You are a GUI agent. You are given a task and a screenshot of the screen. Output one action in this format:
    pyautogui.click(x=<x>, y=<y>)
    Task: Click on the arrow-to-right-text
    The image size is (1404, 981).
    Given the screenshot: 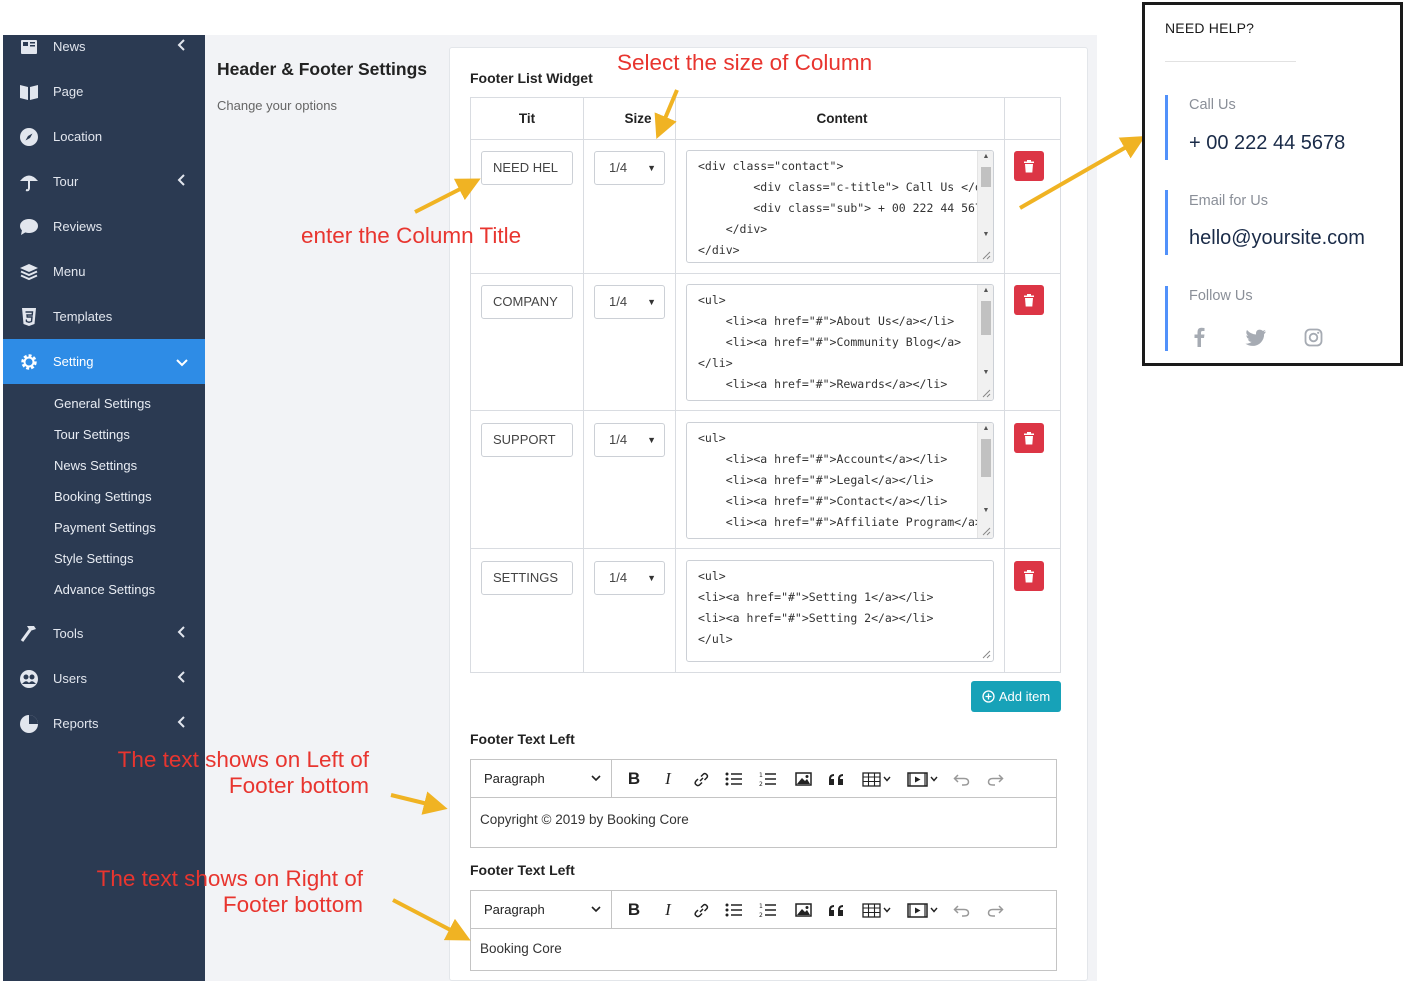 What is the action you would take?
    pyautogui.click(x=431, y=919)
    